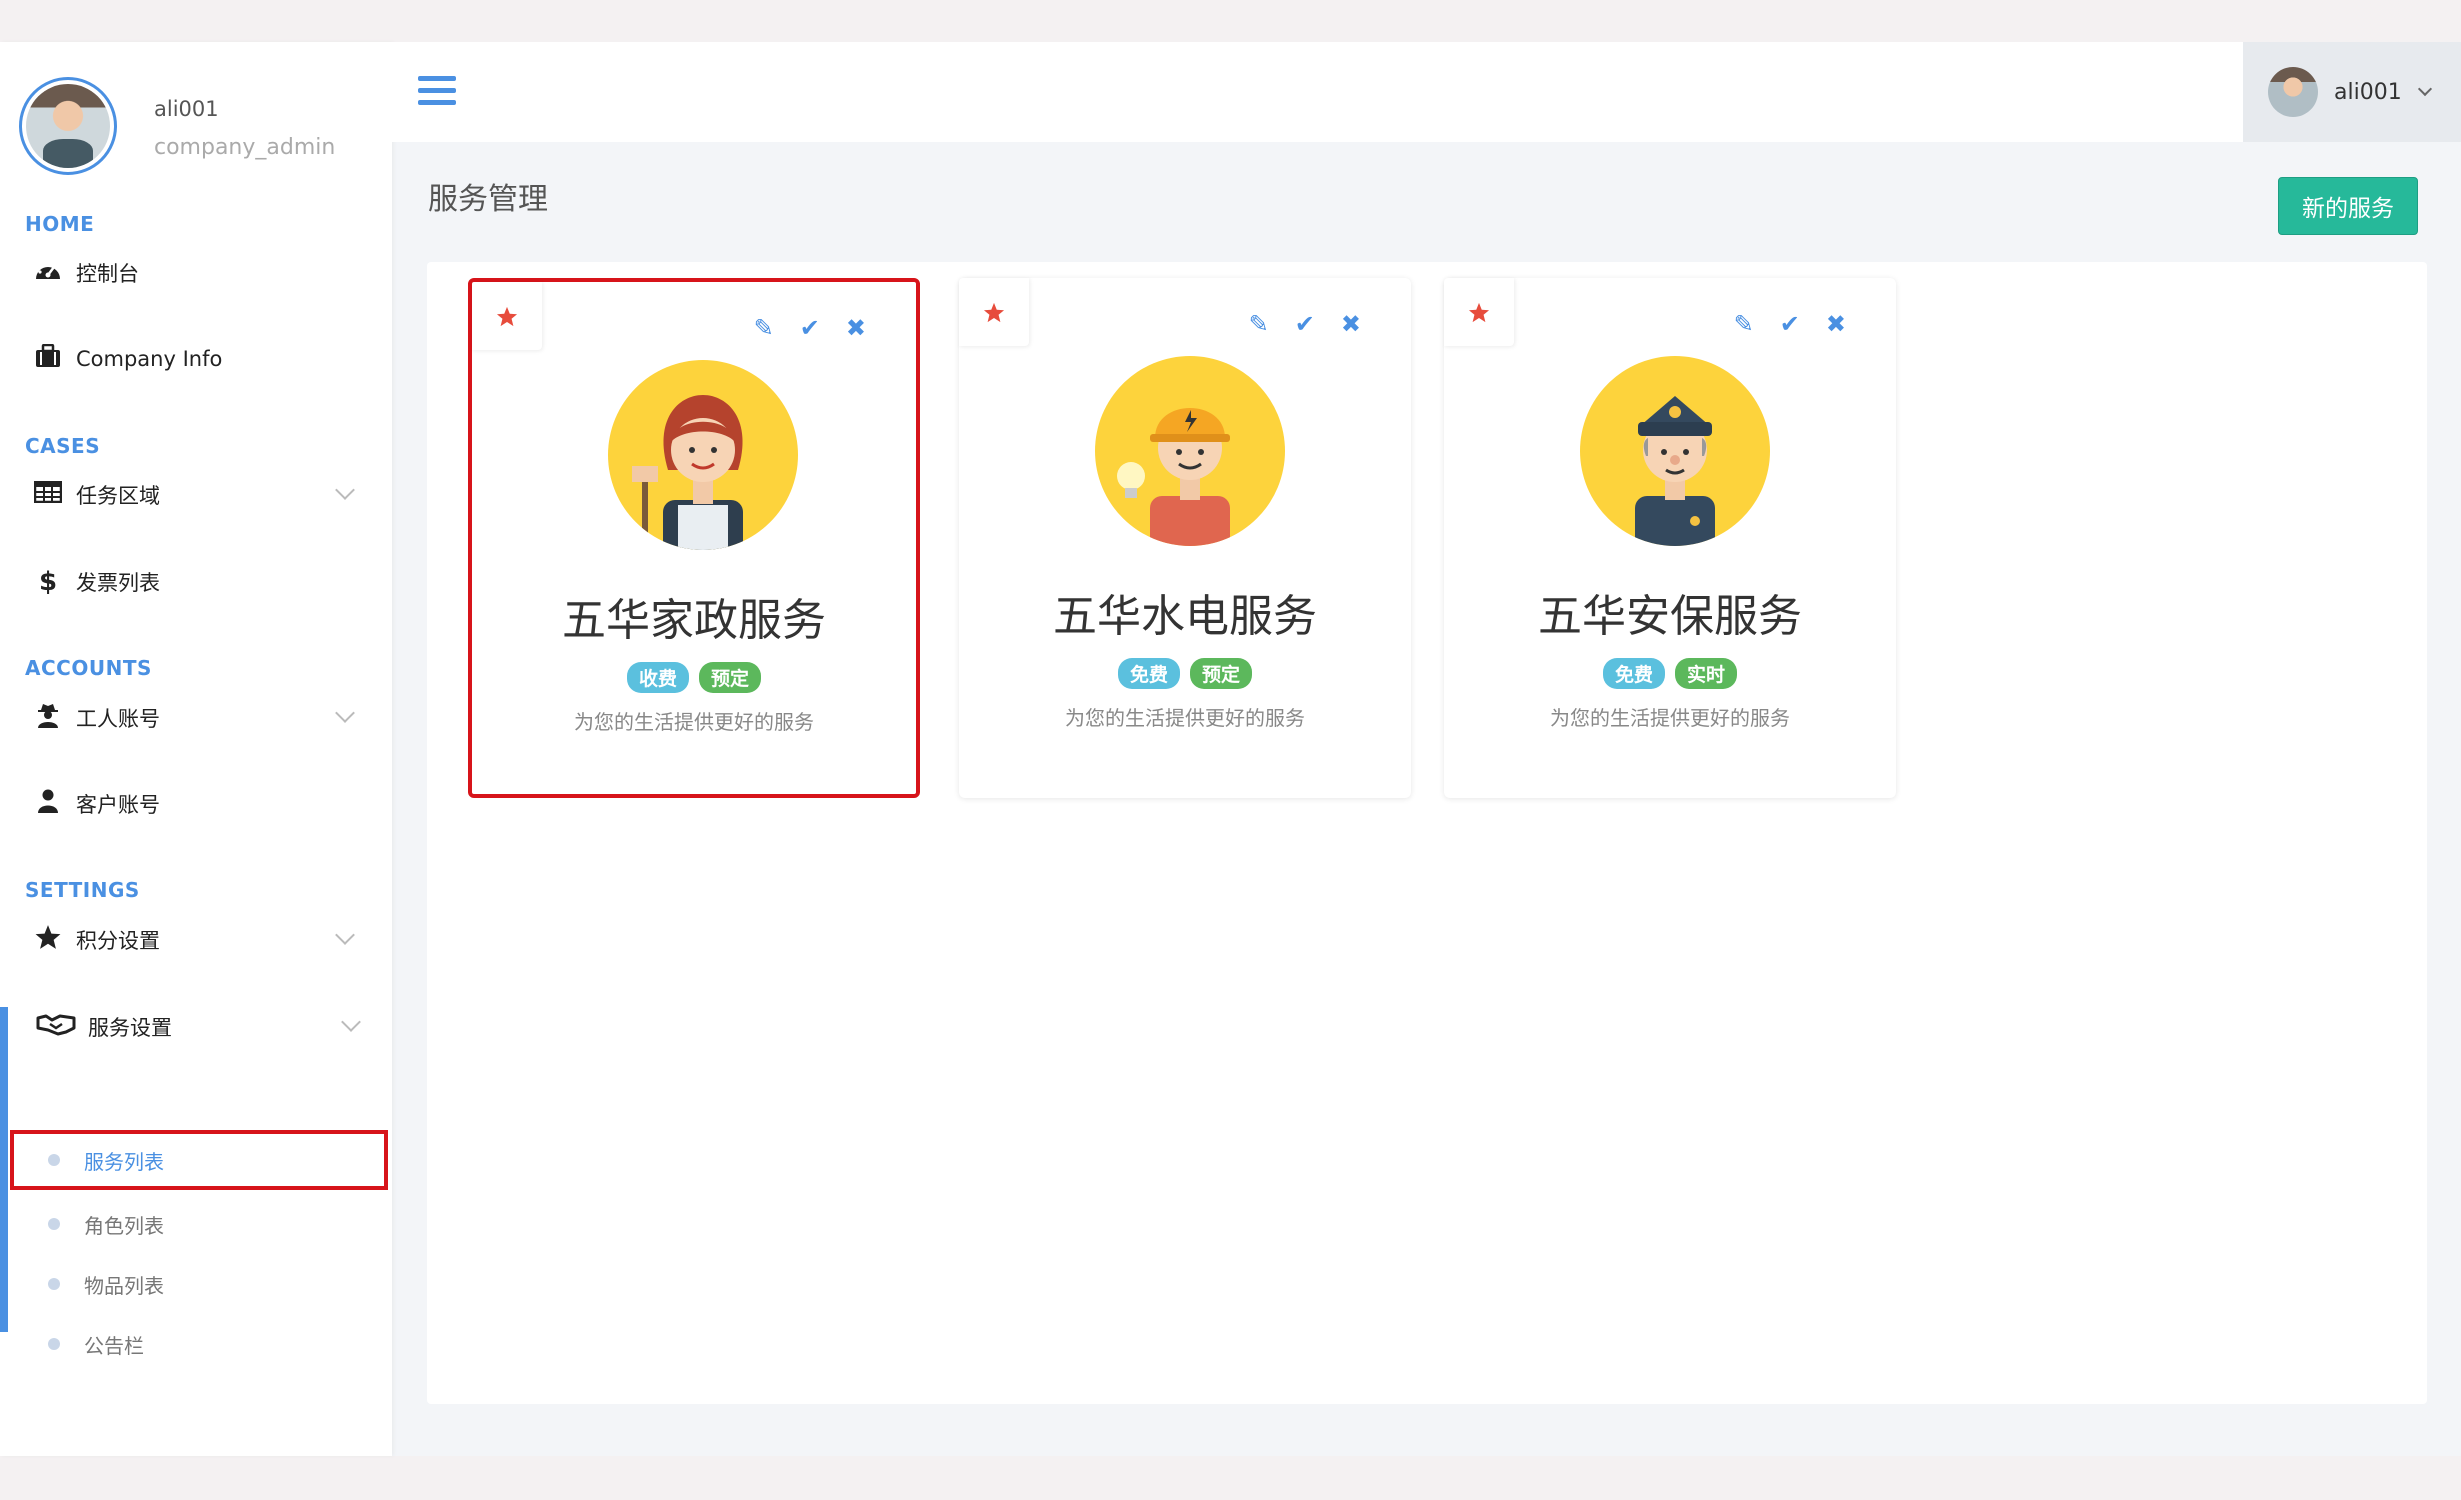  I want to click on sidebar-item-label: 客户账号, so click(118, 805).